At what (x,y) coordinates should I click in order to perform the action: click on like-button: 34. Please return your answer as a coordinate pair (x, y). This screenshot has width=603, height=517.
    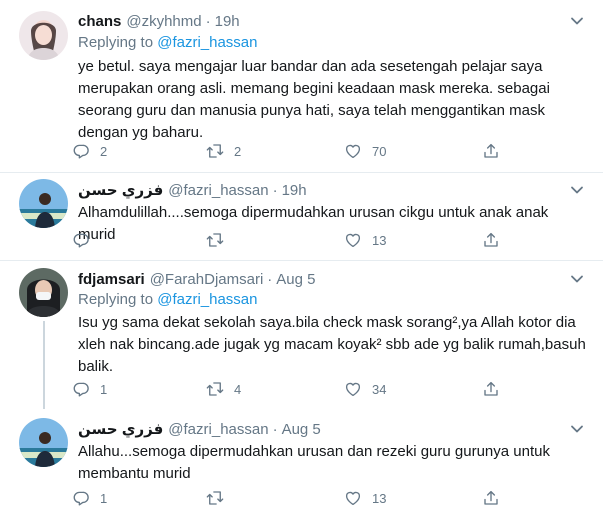
    Looking at the image, I should click on (365, 389).